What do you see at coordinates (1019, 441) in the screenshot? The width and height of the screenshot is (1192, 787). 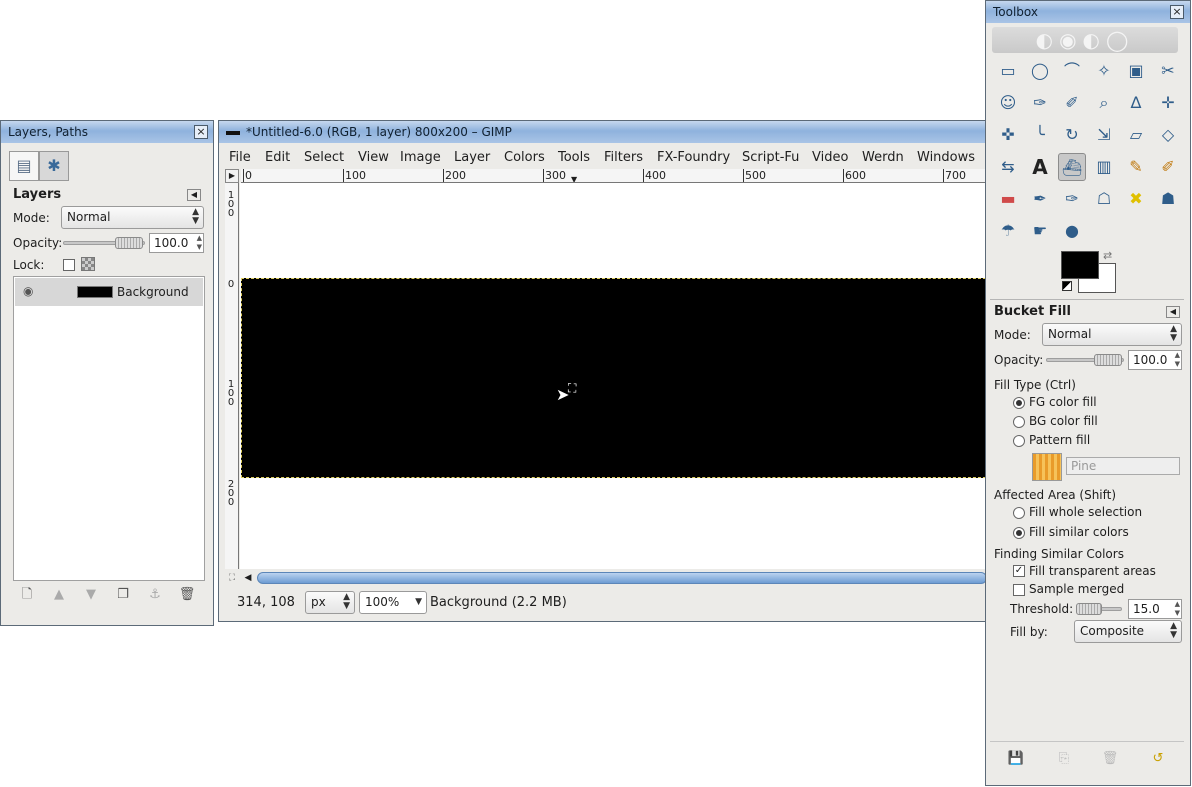 I see `pattern-fill-radio` at bounding box center [1019, 441].